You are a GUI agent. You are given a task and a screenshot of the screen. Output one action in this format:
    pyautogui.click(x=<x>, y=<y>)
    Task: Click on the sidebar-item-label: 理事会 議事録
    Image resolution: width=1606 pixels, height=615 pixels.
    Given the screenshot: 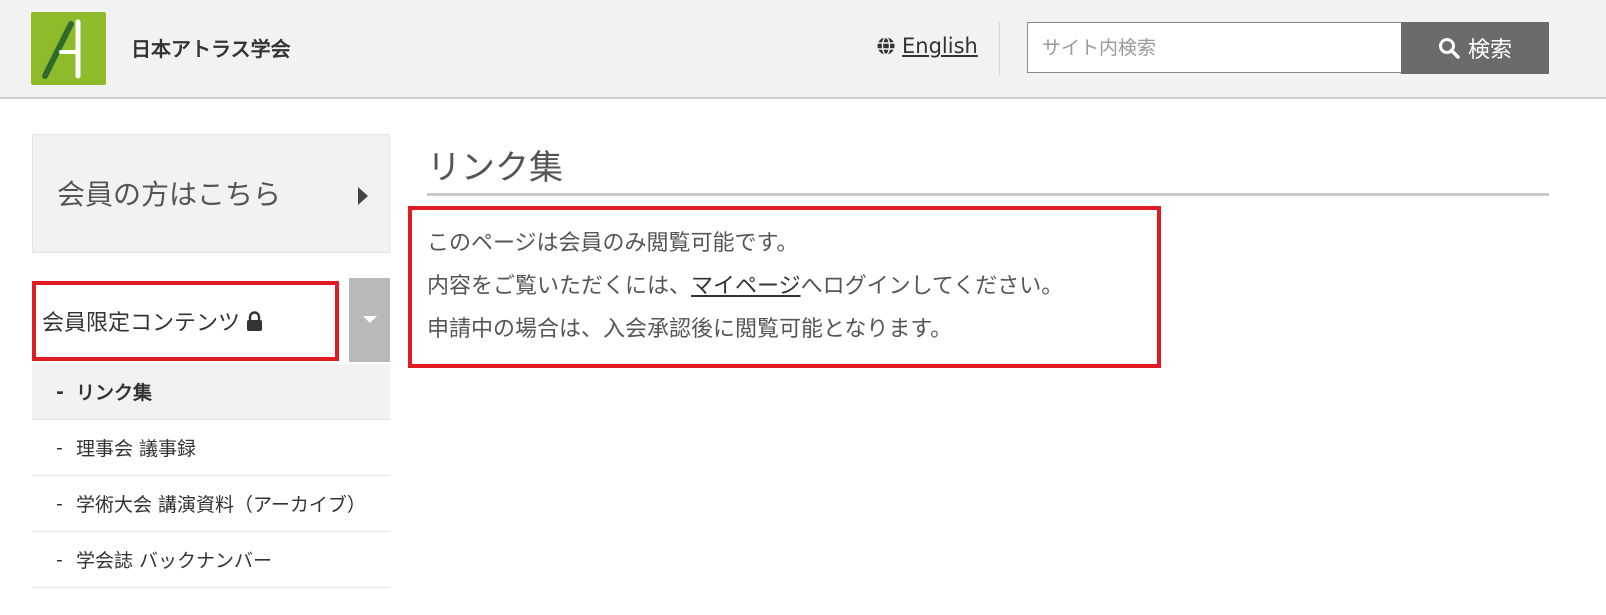 What is the action you would take?
    pyautogui.click(x=136, y=449)
    